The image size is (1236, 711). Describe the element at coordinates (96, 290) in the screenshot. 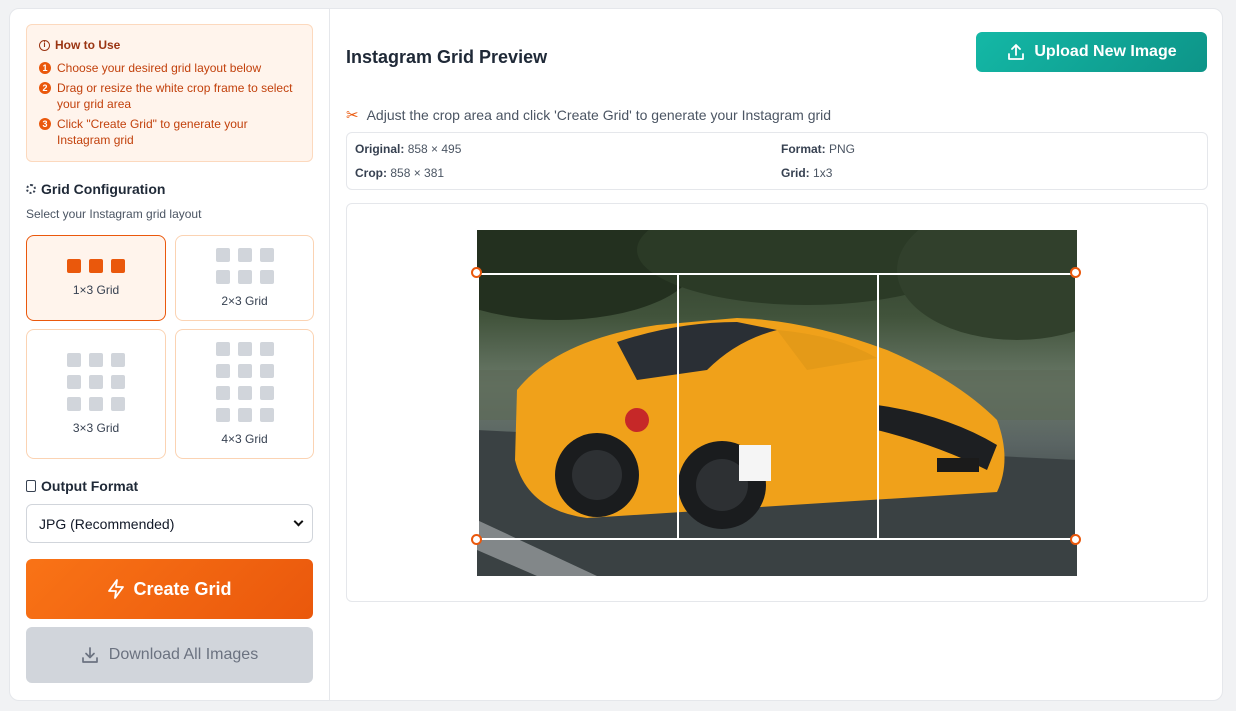

I see `grid-option-label: 1×3 Grid` at that location.